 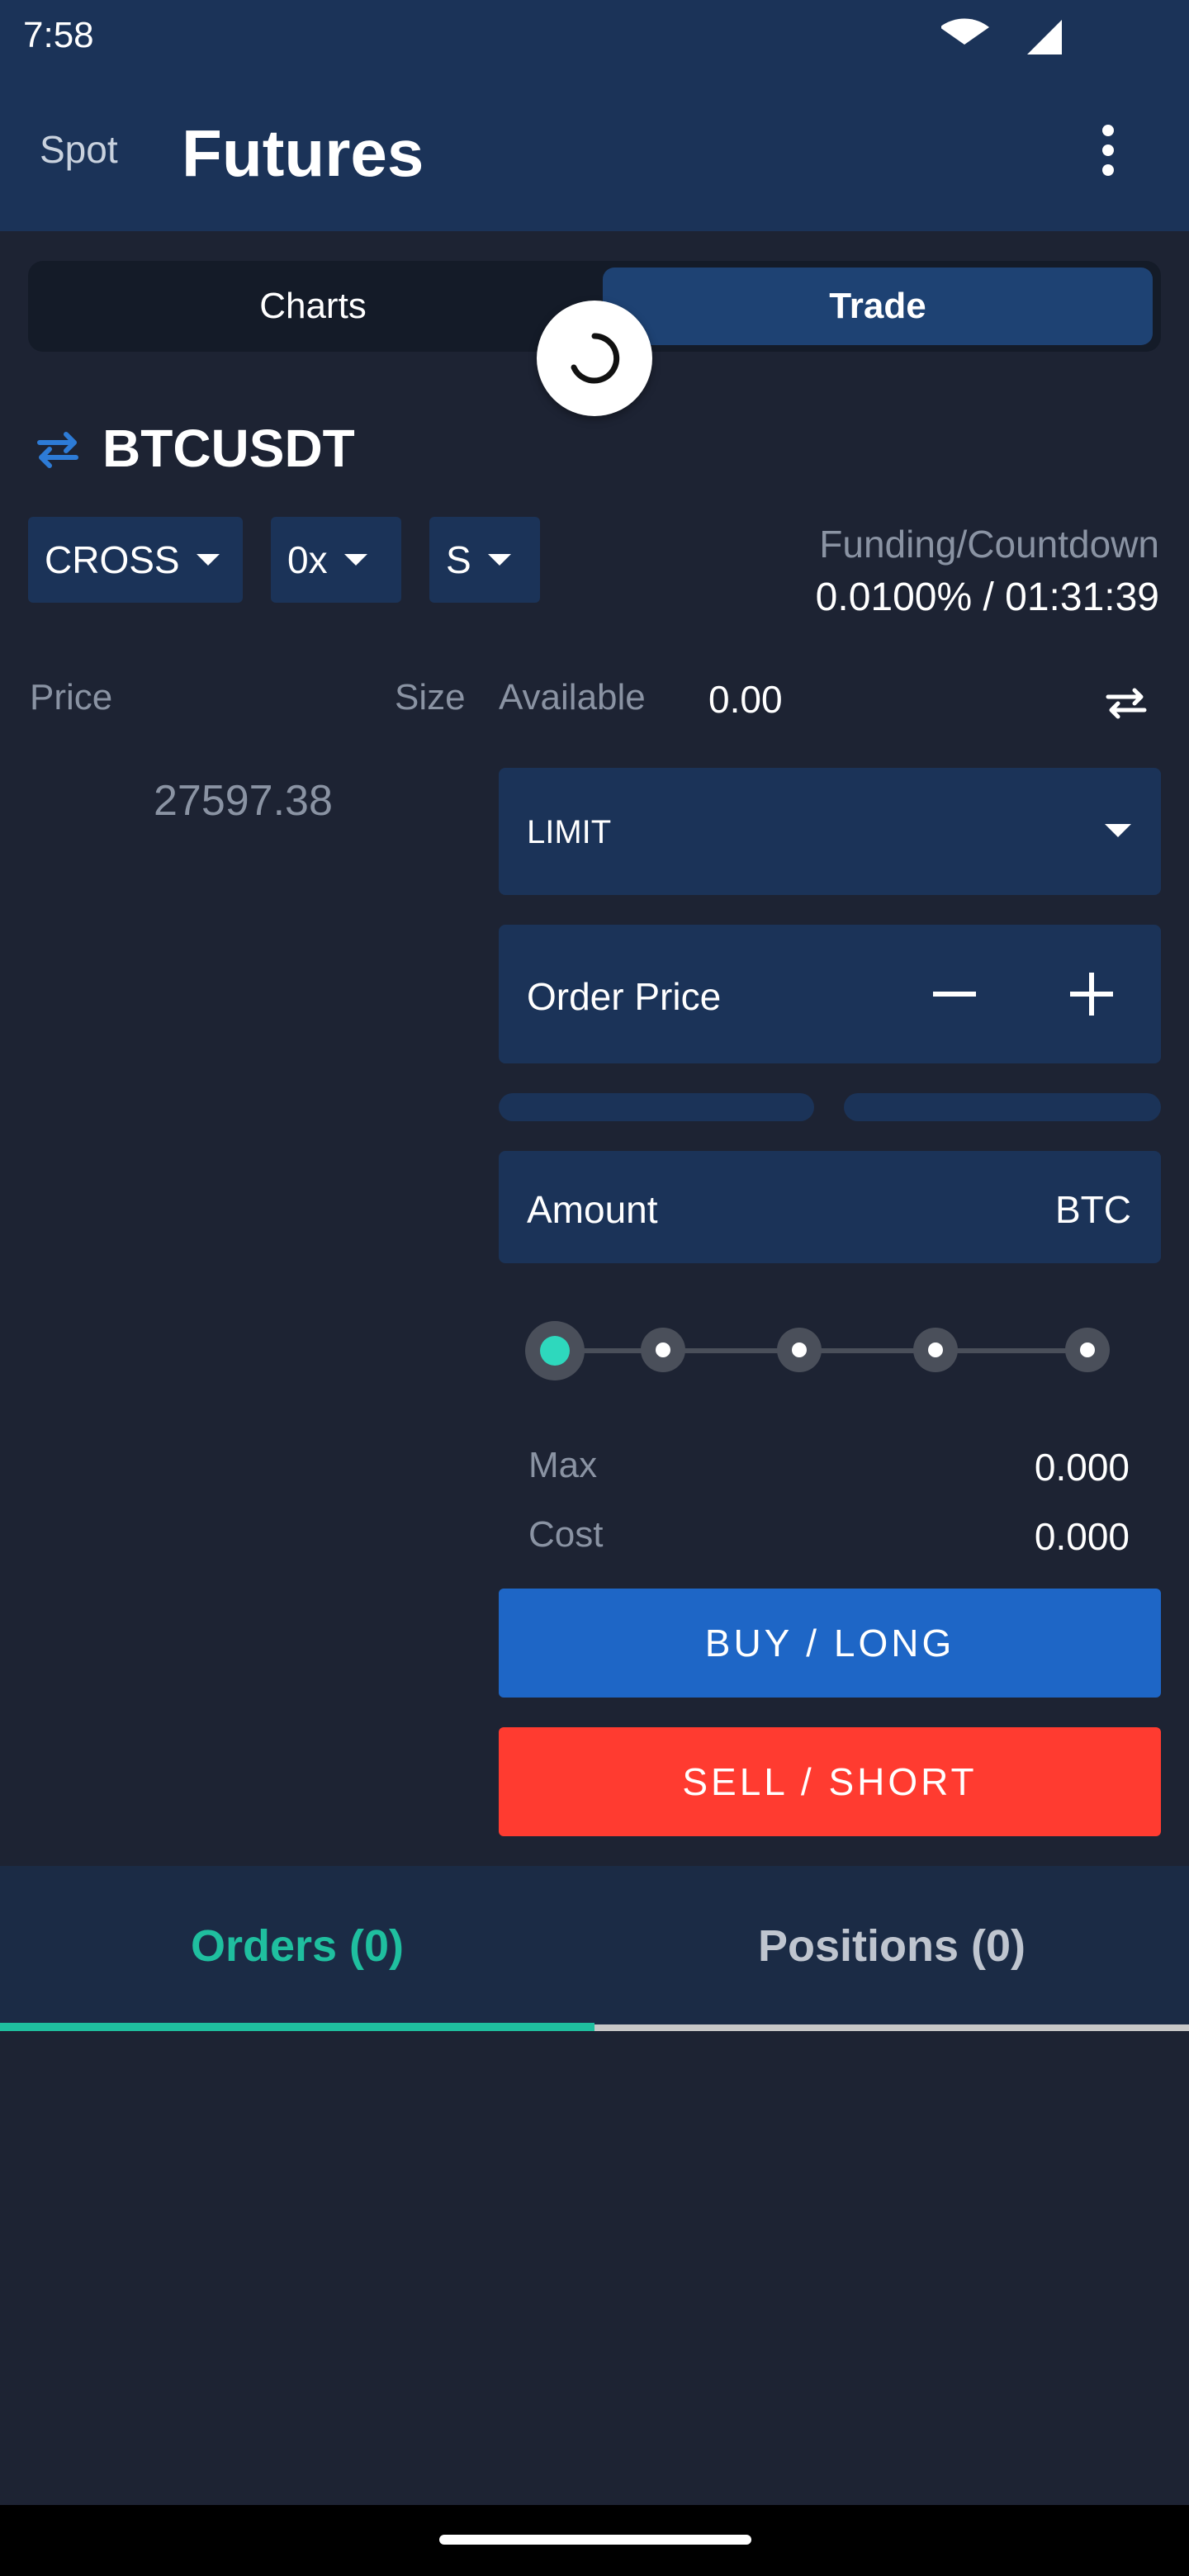 What do you see at coordinates (430, 697) in the screenshot?
I see `orderbook-size-header: Size` at bounding box center [430, 697].